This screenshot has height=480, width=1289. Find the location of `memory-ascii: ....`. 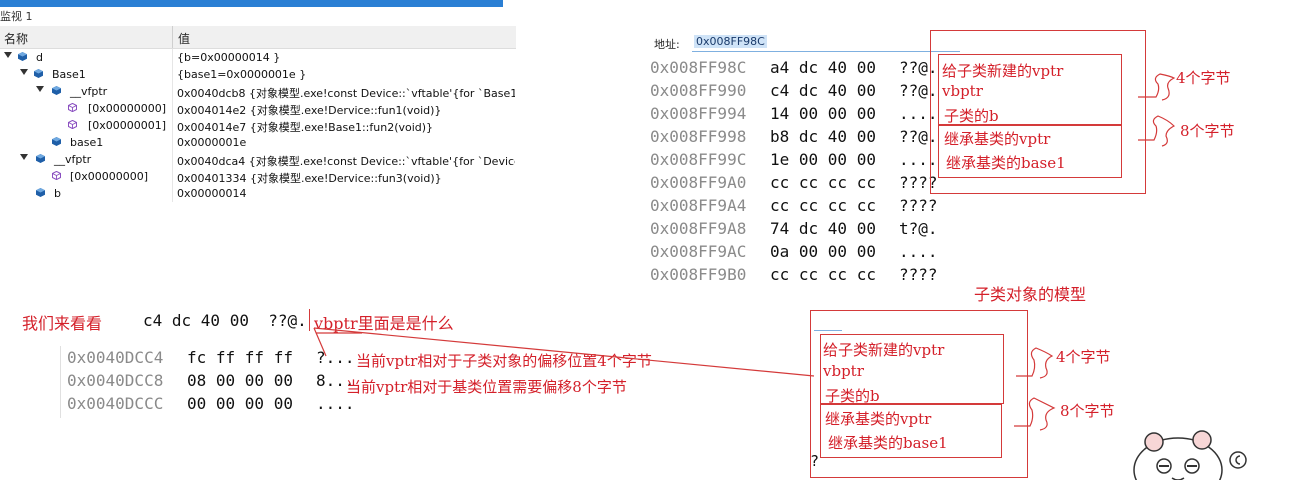

memory-ascii: .... is located at coordinates (918, 251).